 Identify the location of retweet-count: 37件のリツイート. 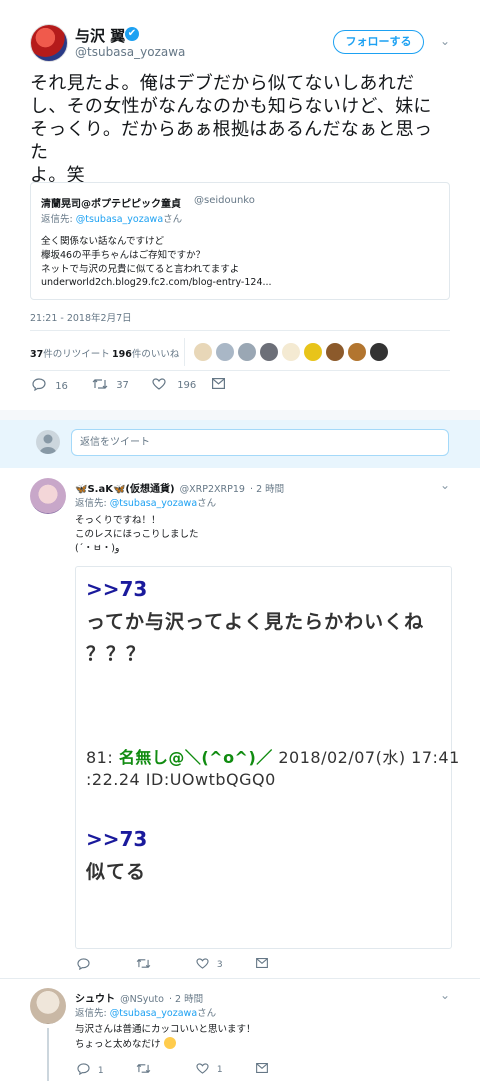
(70, 353).